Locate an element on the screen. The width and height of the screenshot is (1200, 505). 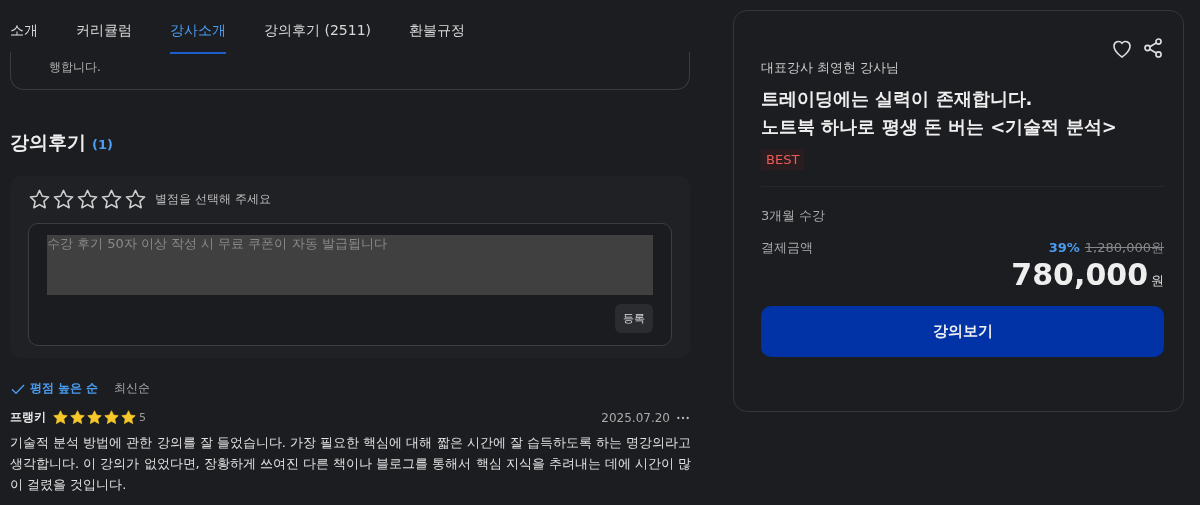
review-date: 2025.07.20 is located at coordinates (635, 417).